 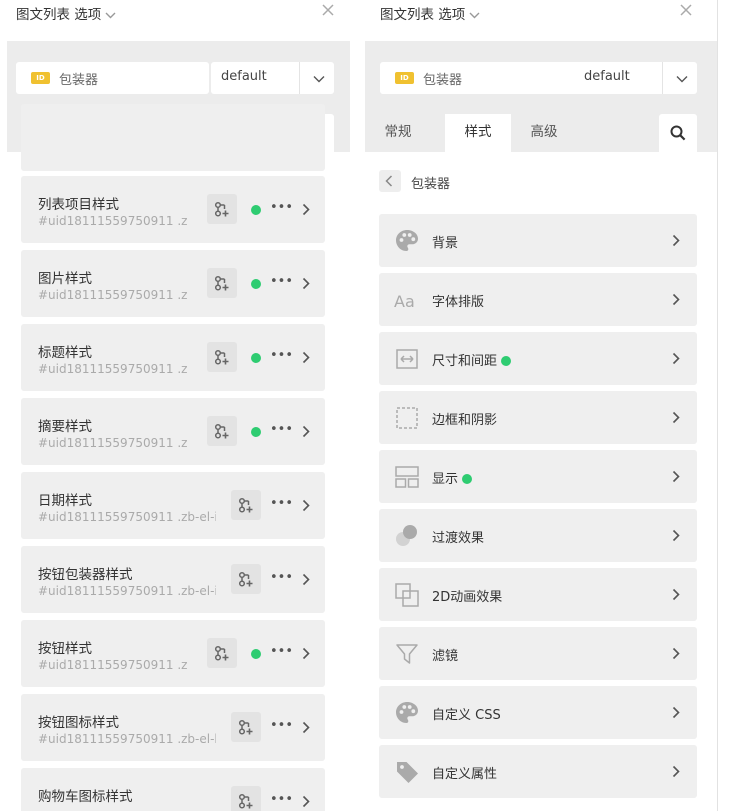 What do you see at coordinates (173, 431) in the screenshot?
I see `list-item: 摘要样式 #uid18111559750911 .zb •••` at bounding box center [173, 431].